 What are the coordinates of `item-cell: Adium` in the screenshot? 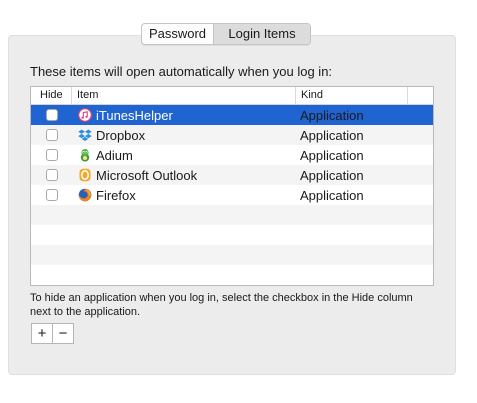 It's located at (184, 155).